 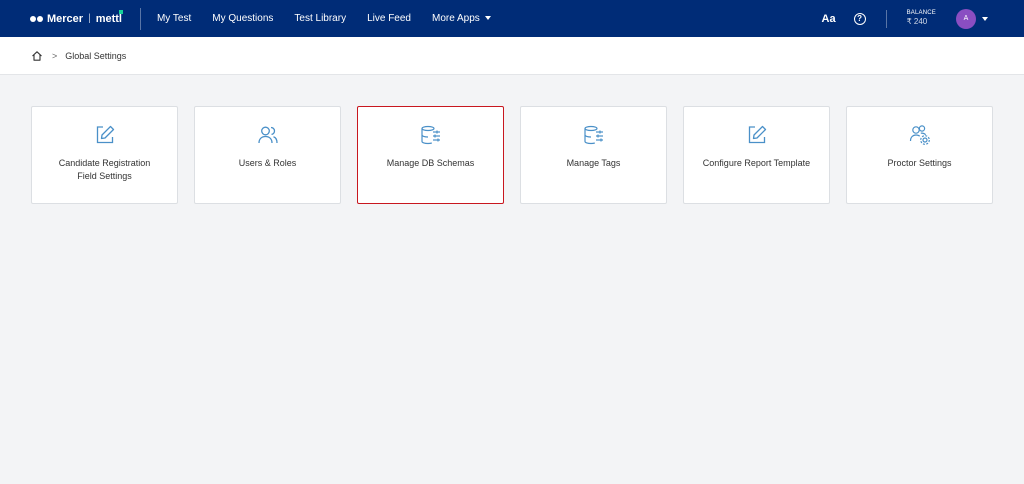 What do you see at coordinates (456, 18) in the screenshot?
I see `nav-more-apps-label: More Apps` at bounding box center [456, 18].